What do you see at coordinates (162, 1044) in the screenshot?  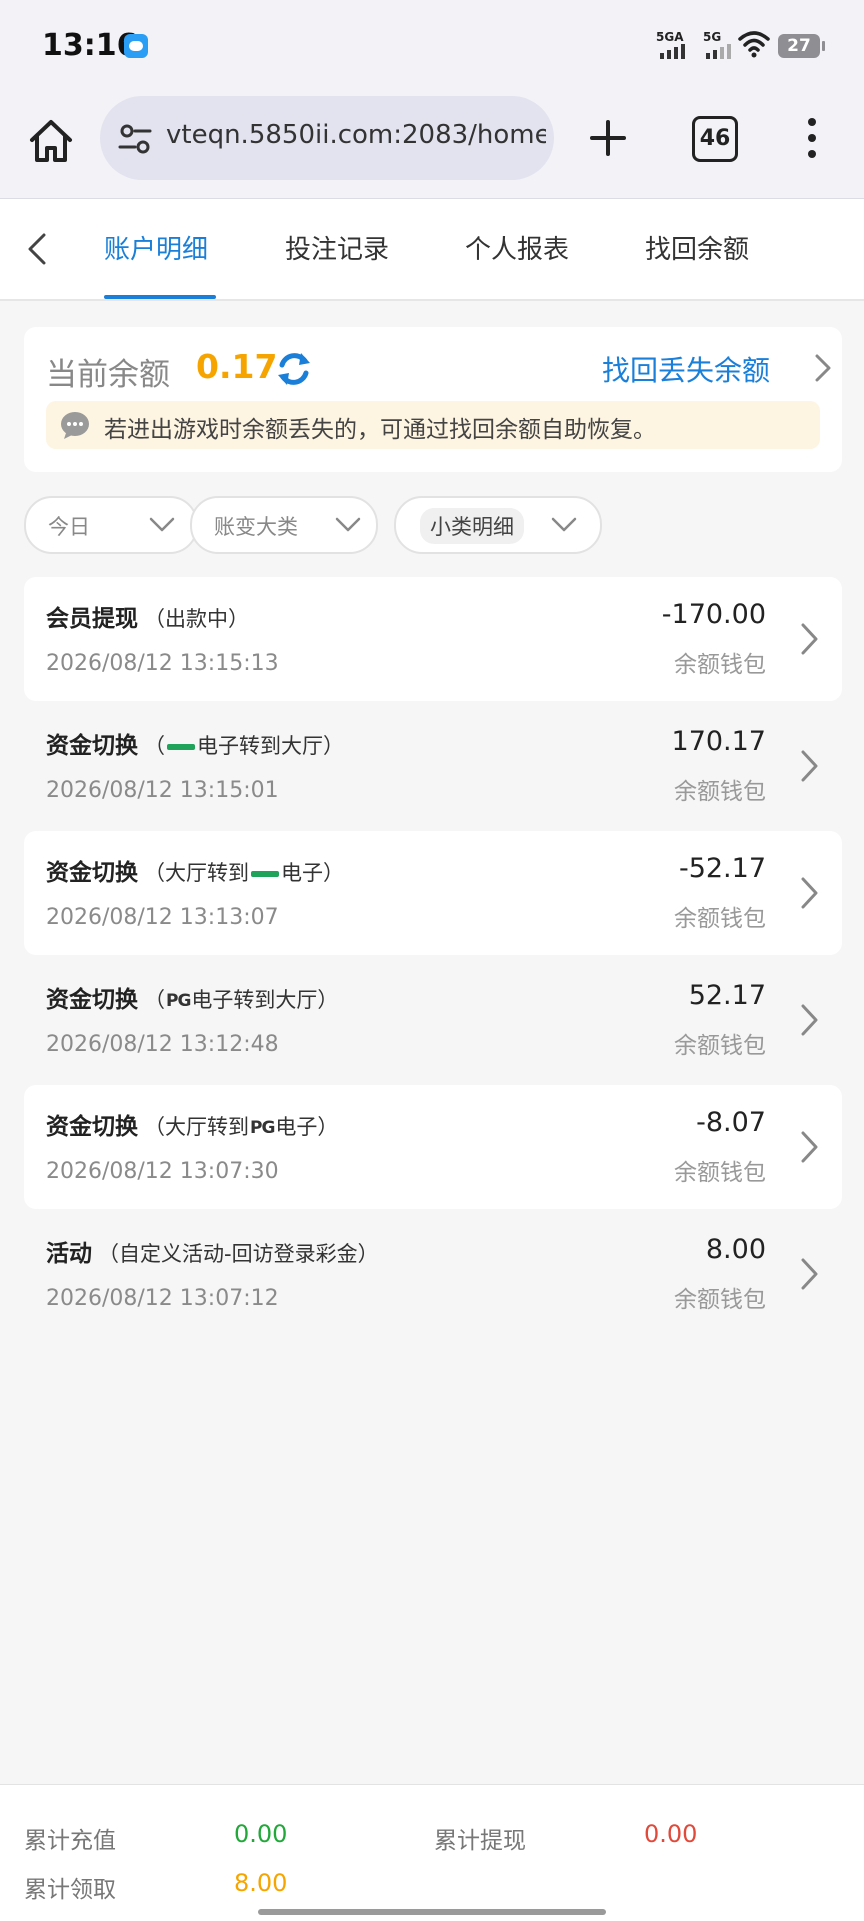 I see `transaction-time: 2026/08/12 13:12:48` at bounding box center [162, 1044].